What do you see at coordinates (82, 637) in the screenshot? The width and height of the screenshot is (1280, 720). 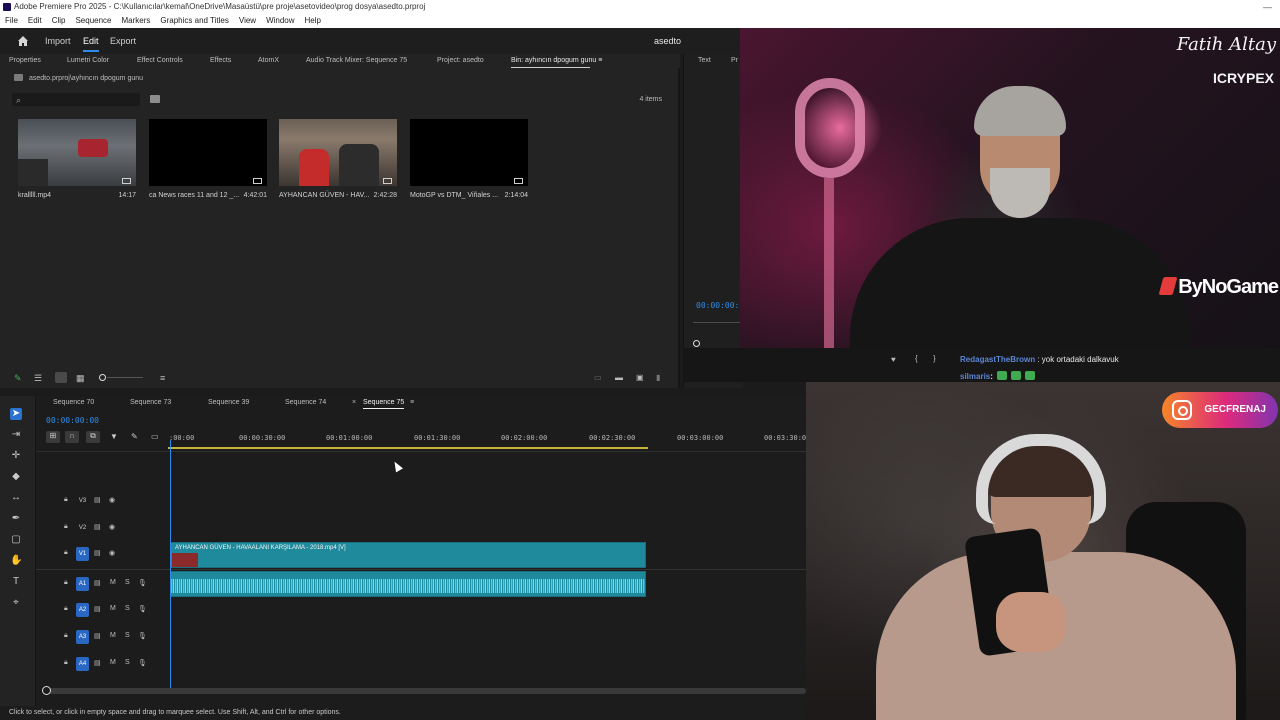 I see `track-label: A3` at bounding box center [82, 637].